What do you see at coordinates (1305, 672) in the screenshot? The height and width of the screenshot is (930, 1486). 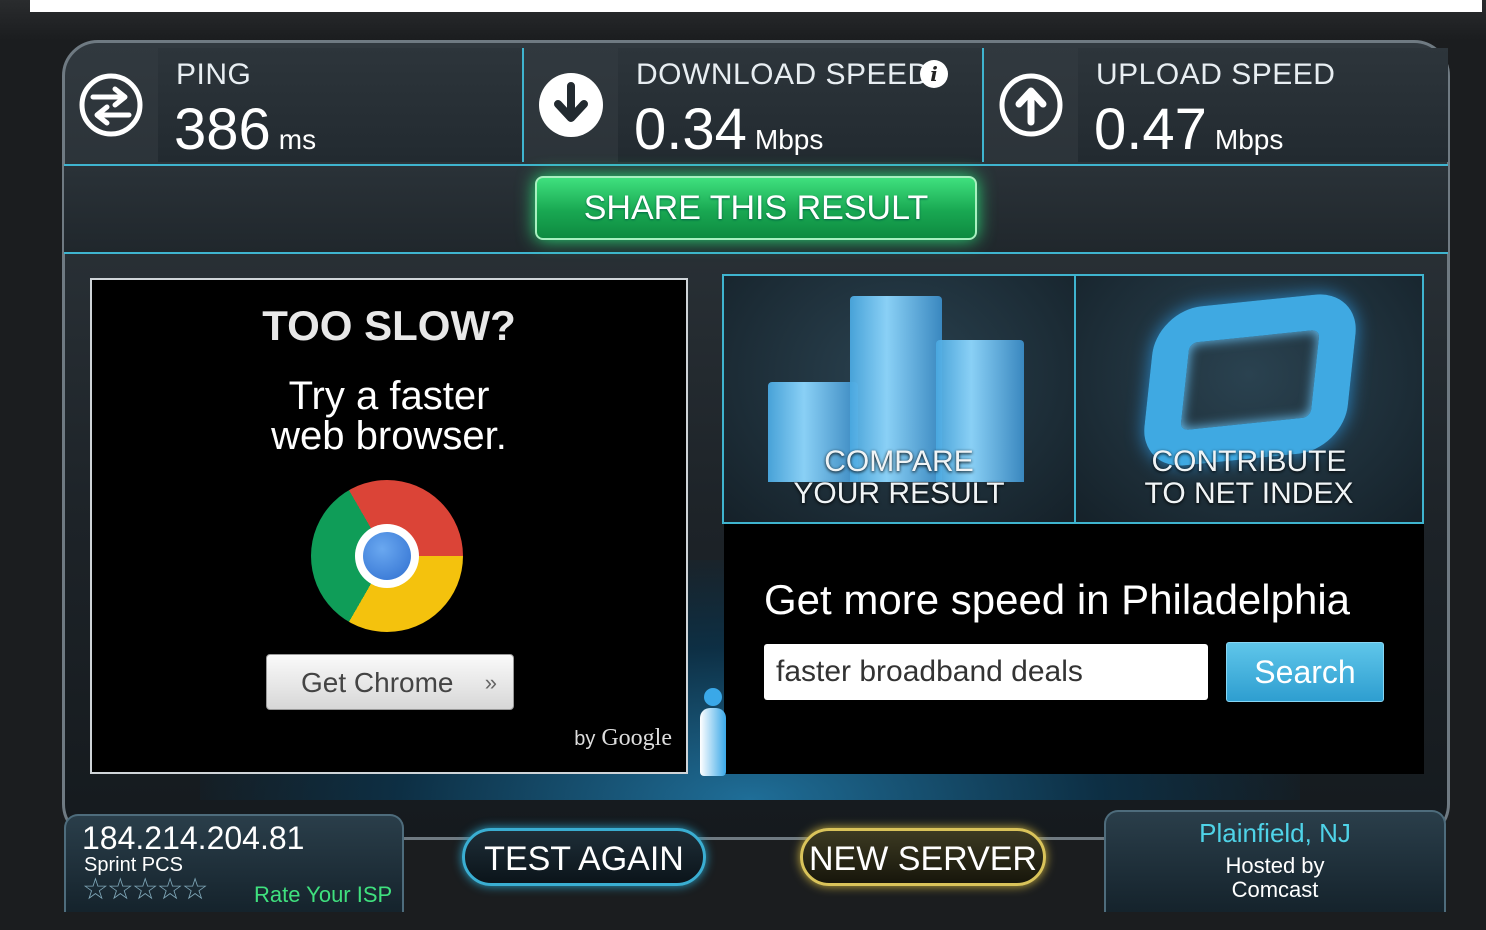 I see `search-button: Search` at bounding box center [1305, 672].